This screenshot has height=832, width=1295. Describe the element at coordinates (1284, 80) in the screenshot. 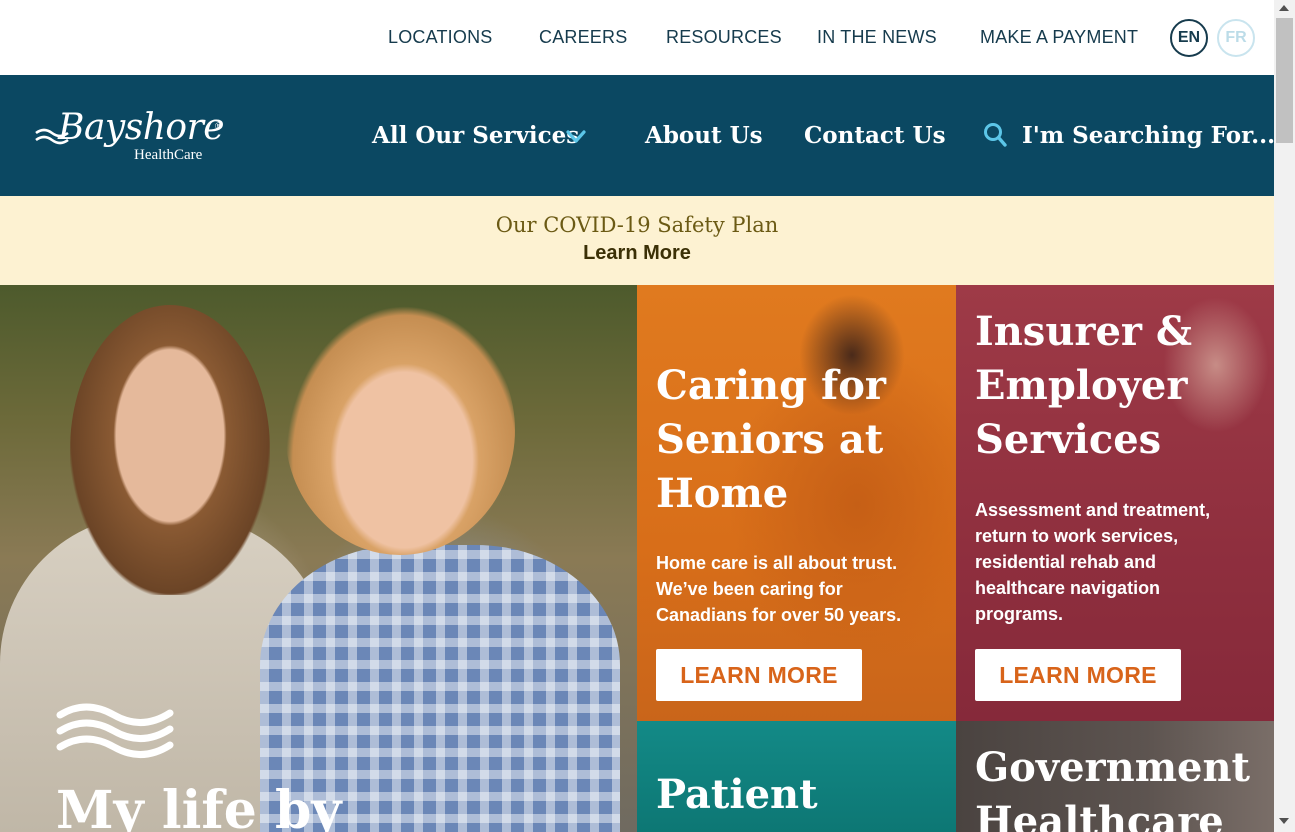

I see `scrollbar-thumb` at that location.